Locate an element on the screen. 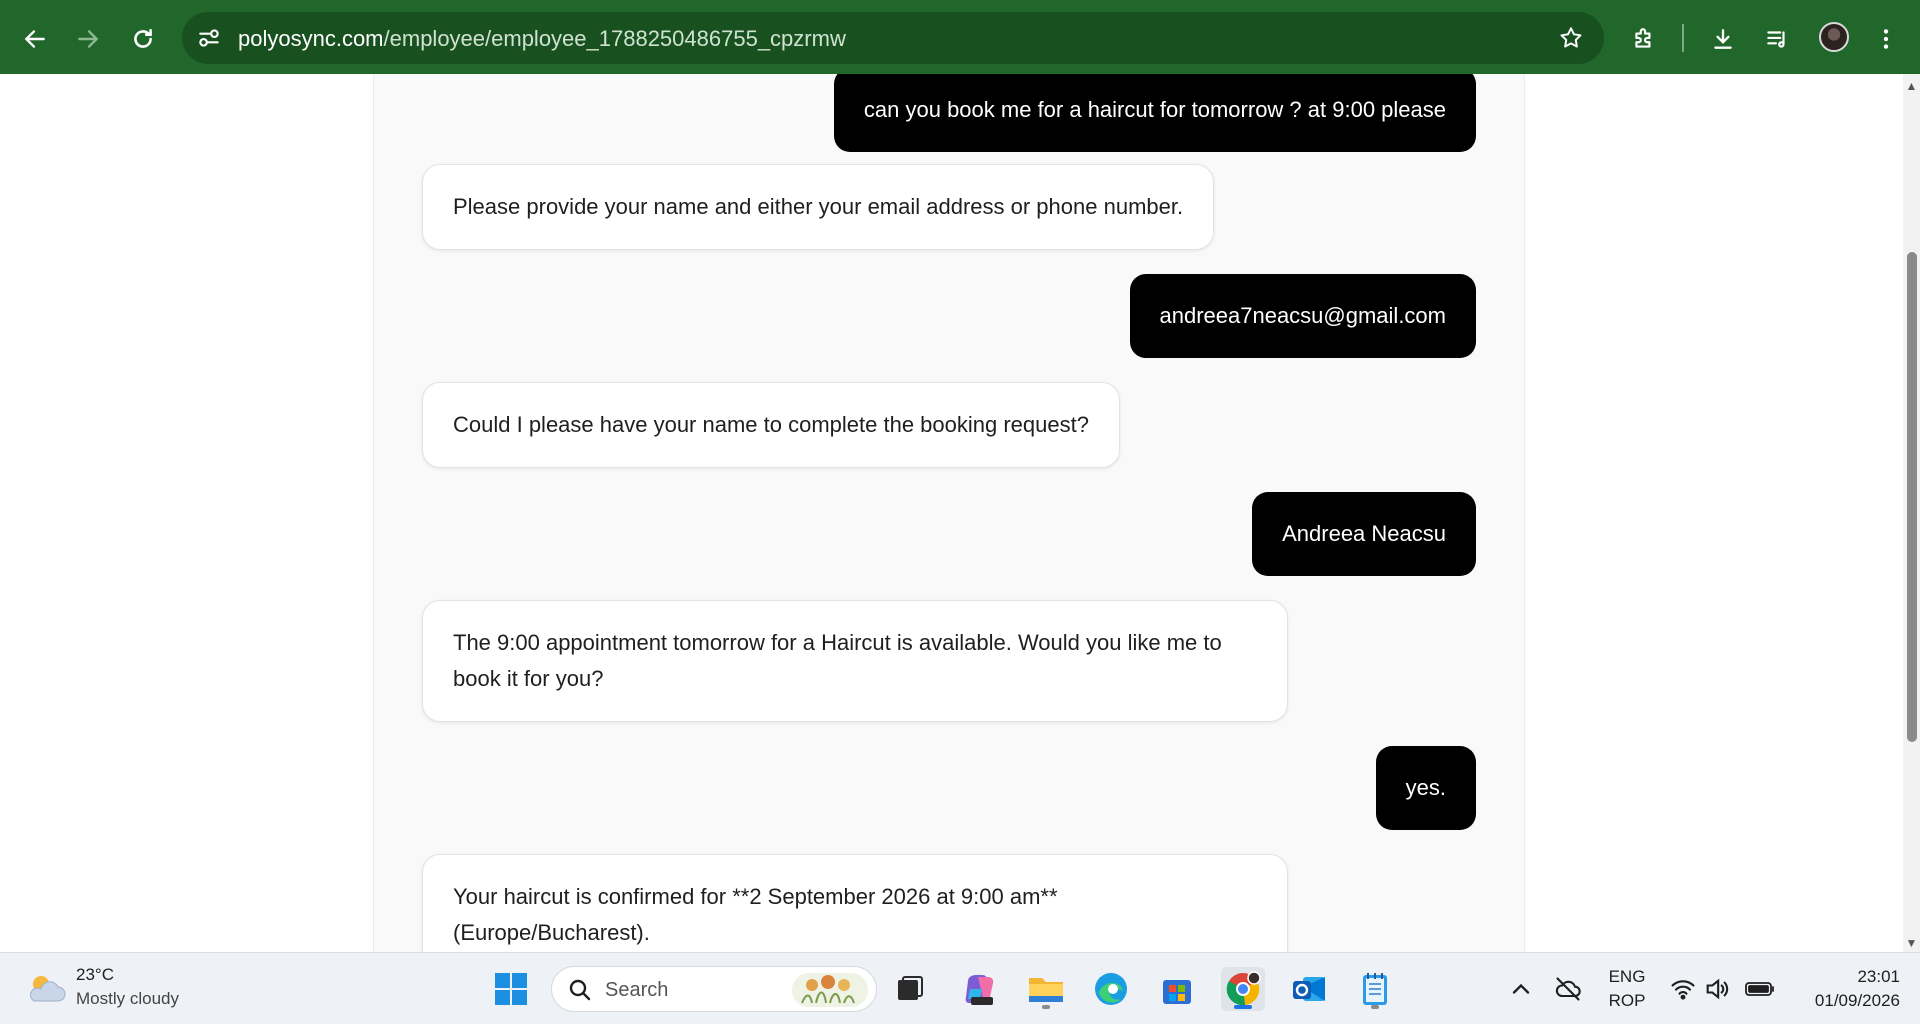  kebab-menu-icon is located at coordinates (1886, 39).